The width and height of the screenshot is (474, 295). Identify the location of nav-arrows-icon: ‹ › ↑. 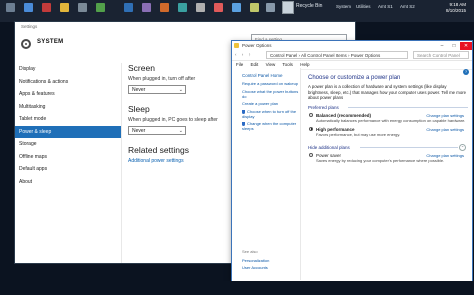
(244, 55).